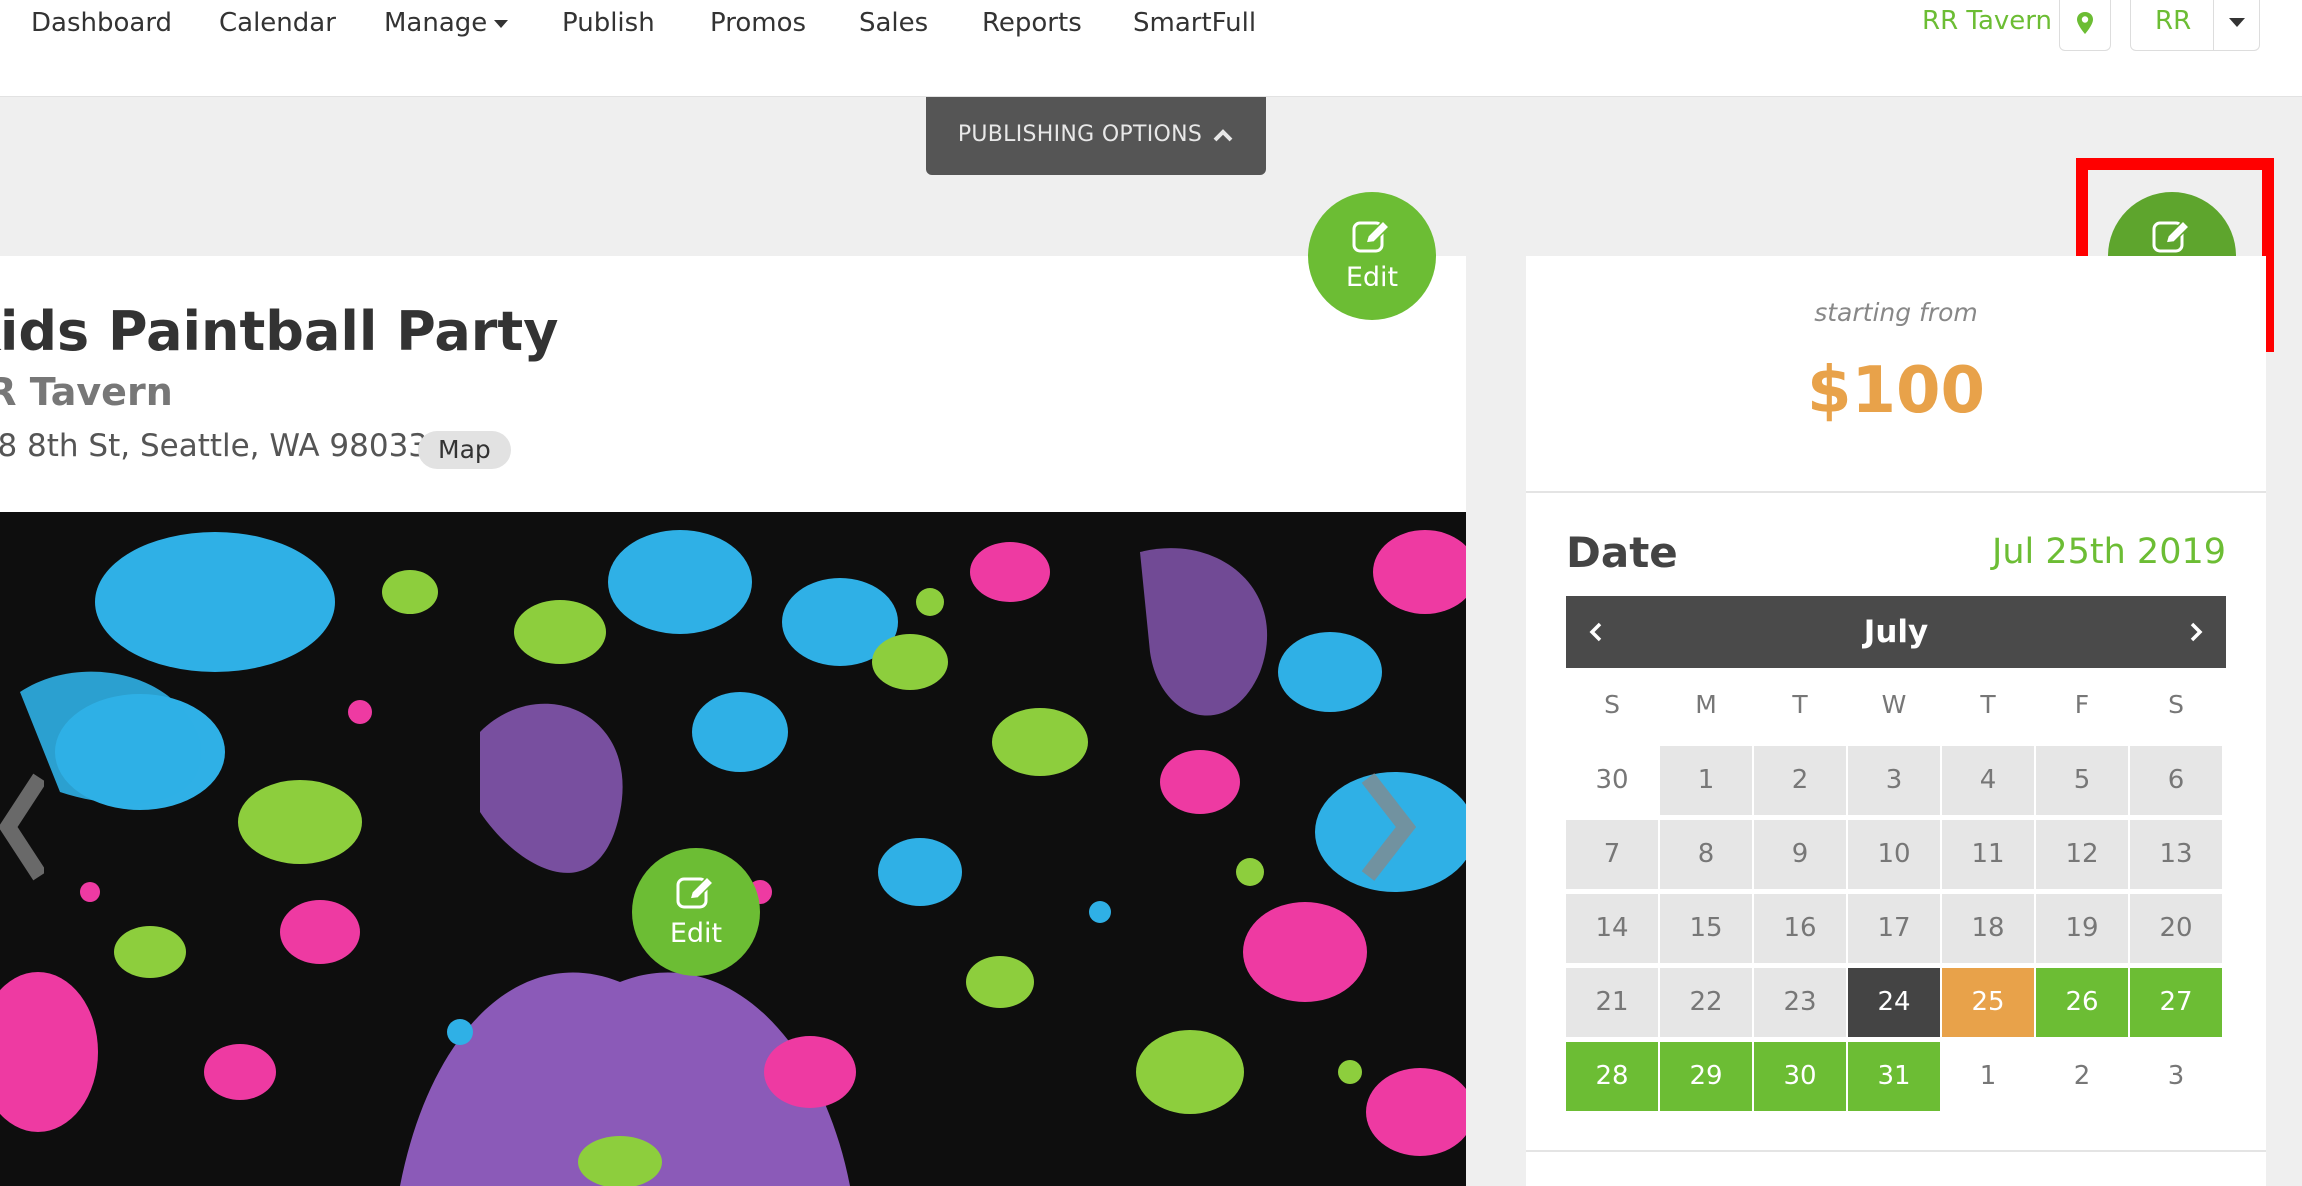  I want to click on map-link: Map, so click(464, 450).